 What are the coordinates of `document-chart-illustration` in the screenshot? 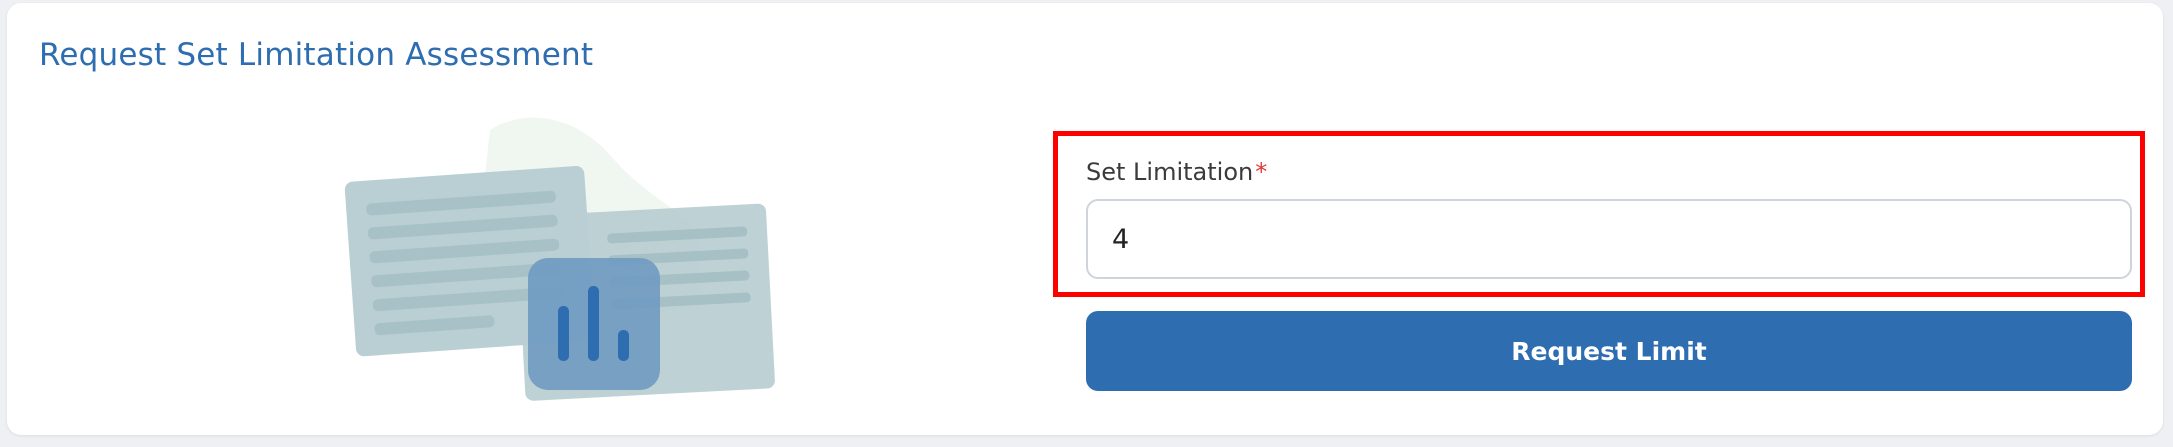 It's located at (559, 259).